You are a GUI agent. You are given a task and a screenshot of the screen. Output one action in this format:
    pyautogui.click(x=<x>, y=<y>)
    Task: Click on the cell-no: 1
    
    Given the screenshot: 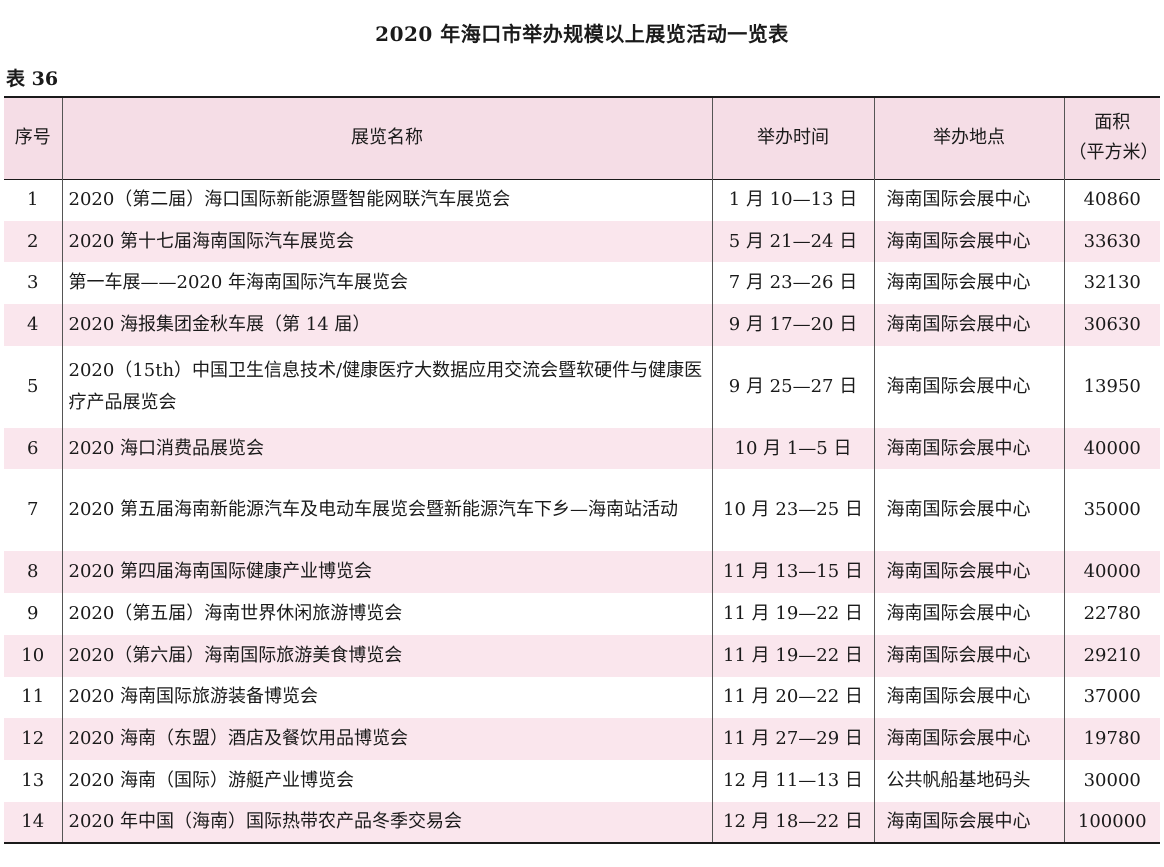 What is the action you would take?
    pyautogui.click(x=33, y=200)
    